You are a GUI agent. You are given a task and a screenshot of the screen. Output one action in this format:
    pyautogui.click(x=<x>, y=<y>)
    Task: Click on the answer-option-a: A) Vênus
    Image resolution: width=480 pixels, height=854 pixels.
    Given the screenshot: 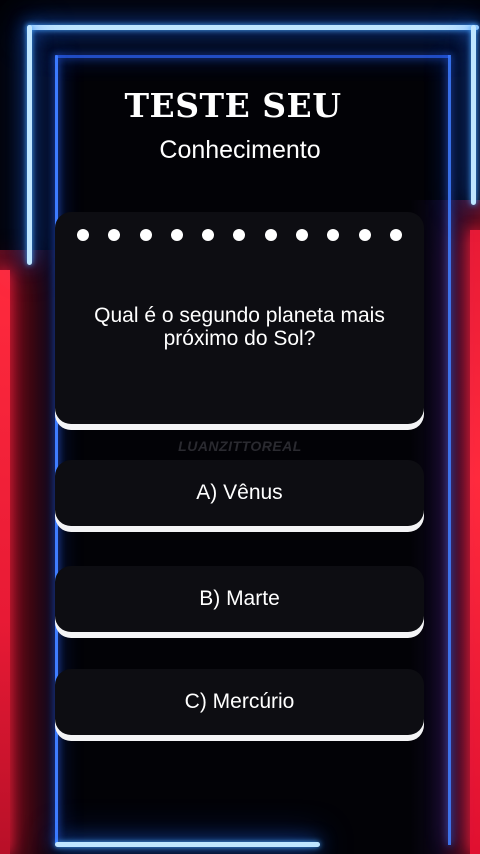 What is the action you would take?
    pyautogui.click(x=239, y=493)
    